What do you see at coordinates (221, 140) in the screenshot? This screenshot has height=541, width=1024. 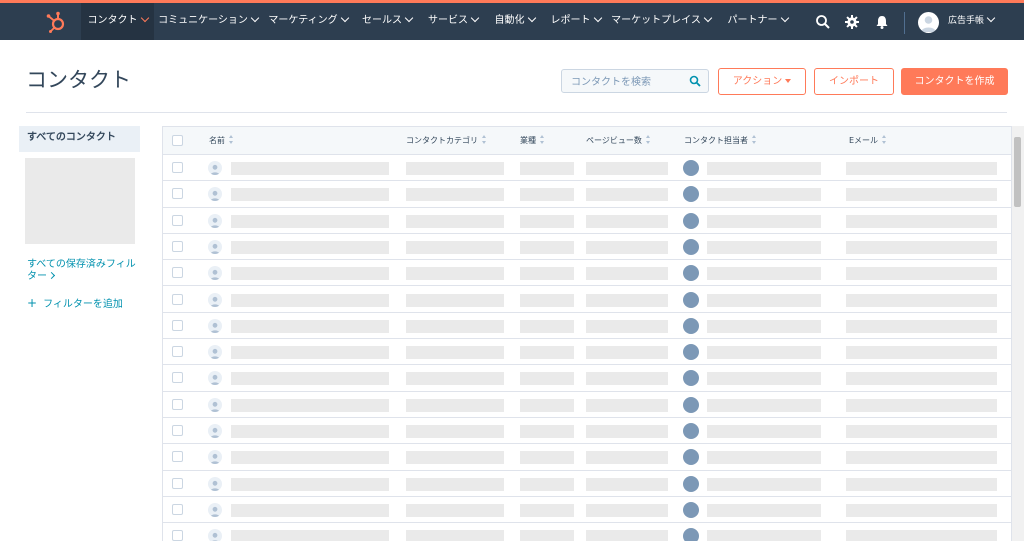 I see `column-header-0: 名前` at bounding box center [221, 140].